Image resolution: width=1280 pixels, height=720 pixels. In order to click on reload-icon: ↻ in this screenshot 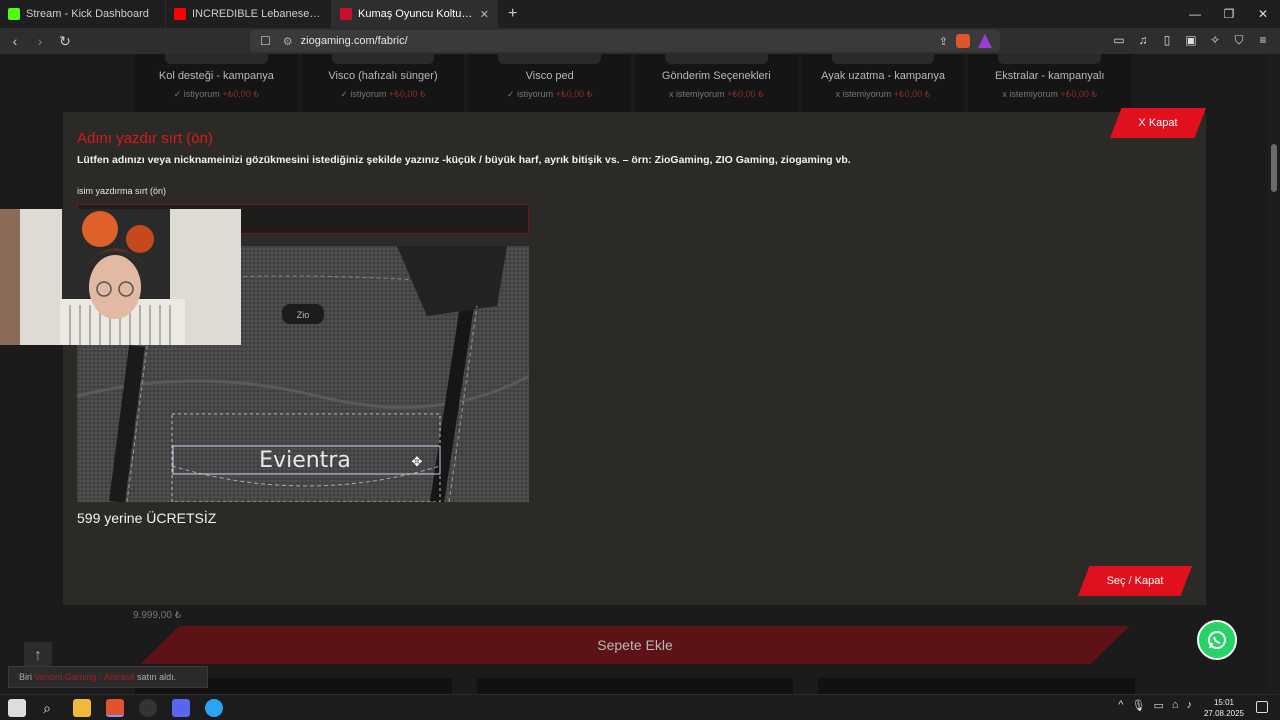, I will do `click(65, 41)`.